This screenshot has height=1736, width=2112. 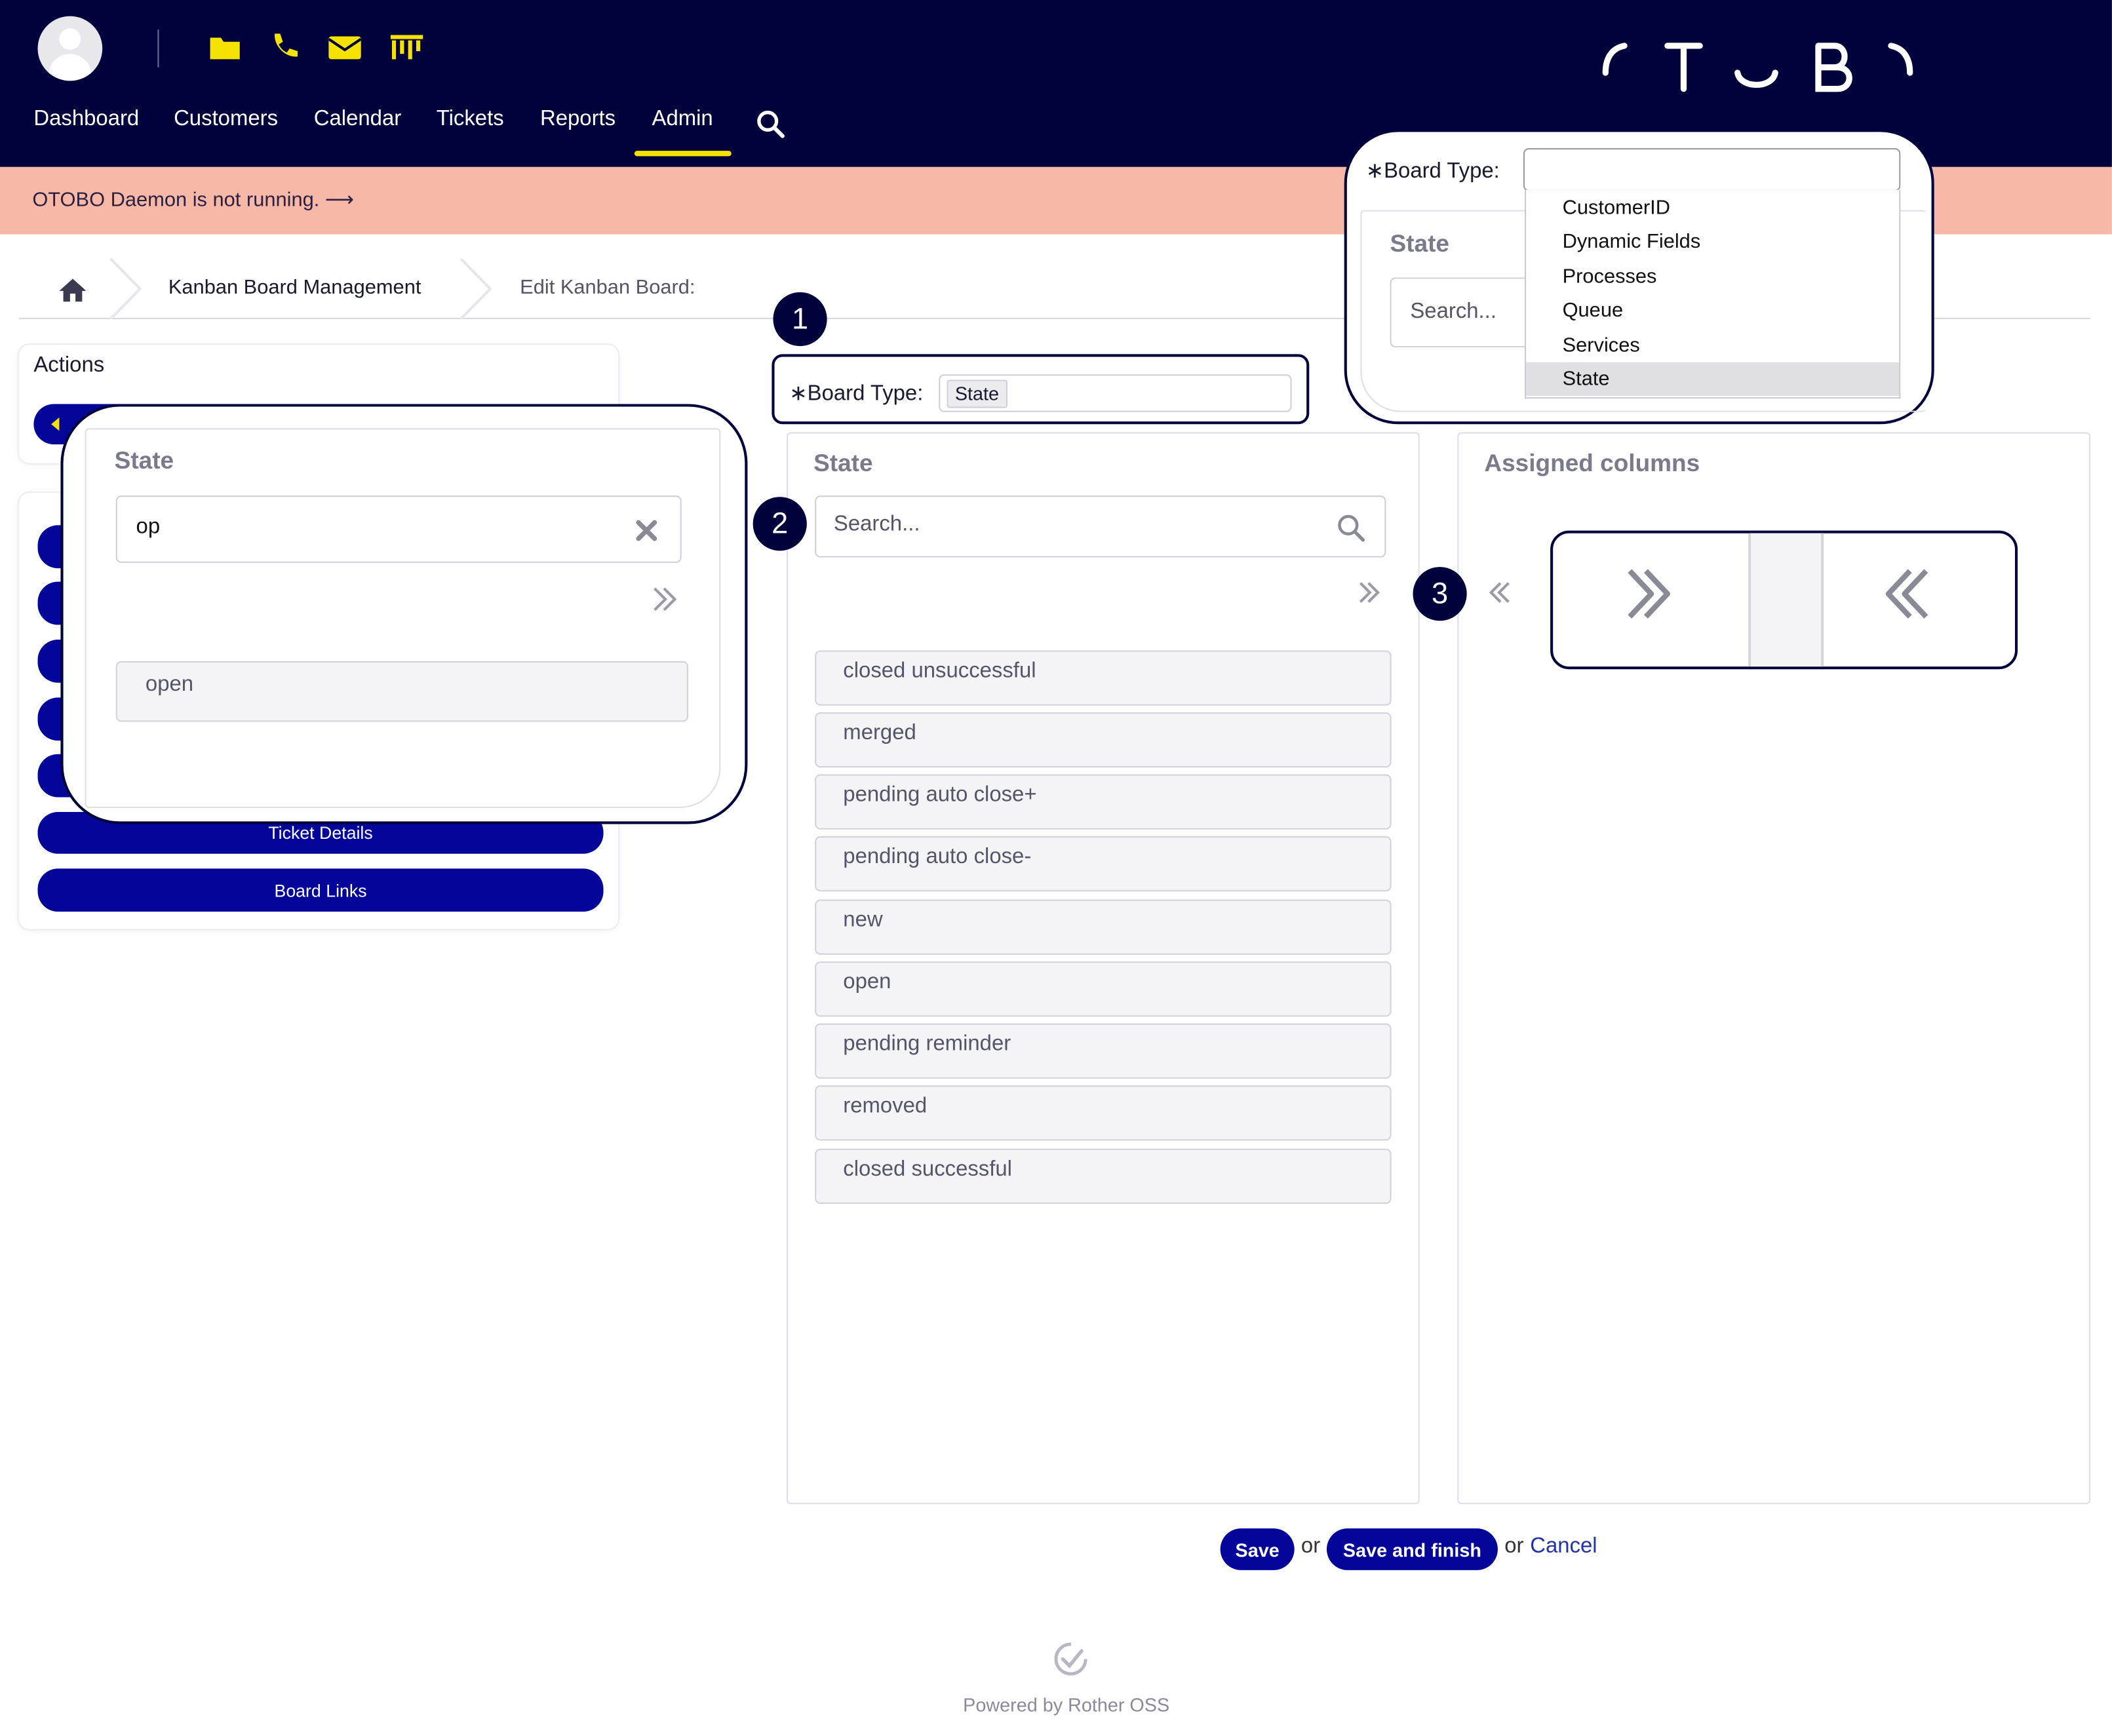 What do you see at coordinates (1103, 1176) in the screenshot?
I see `list-item: closed successful` at bounding box center [1103, 1176].